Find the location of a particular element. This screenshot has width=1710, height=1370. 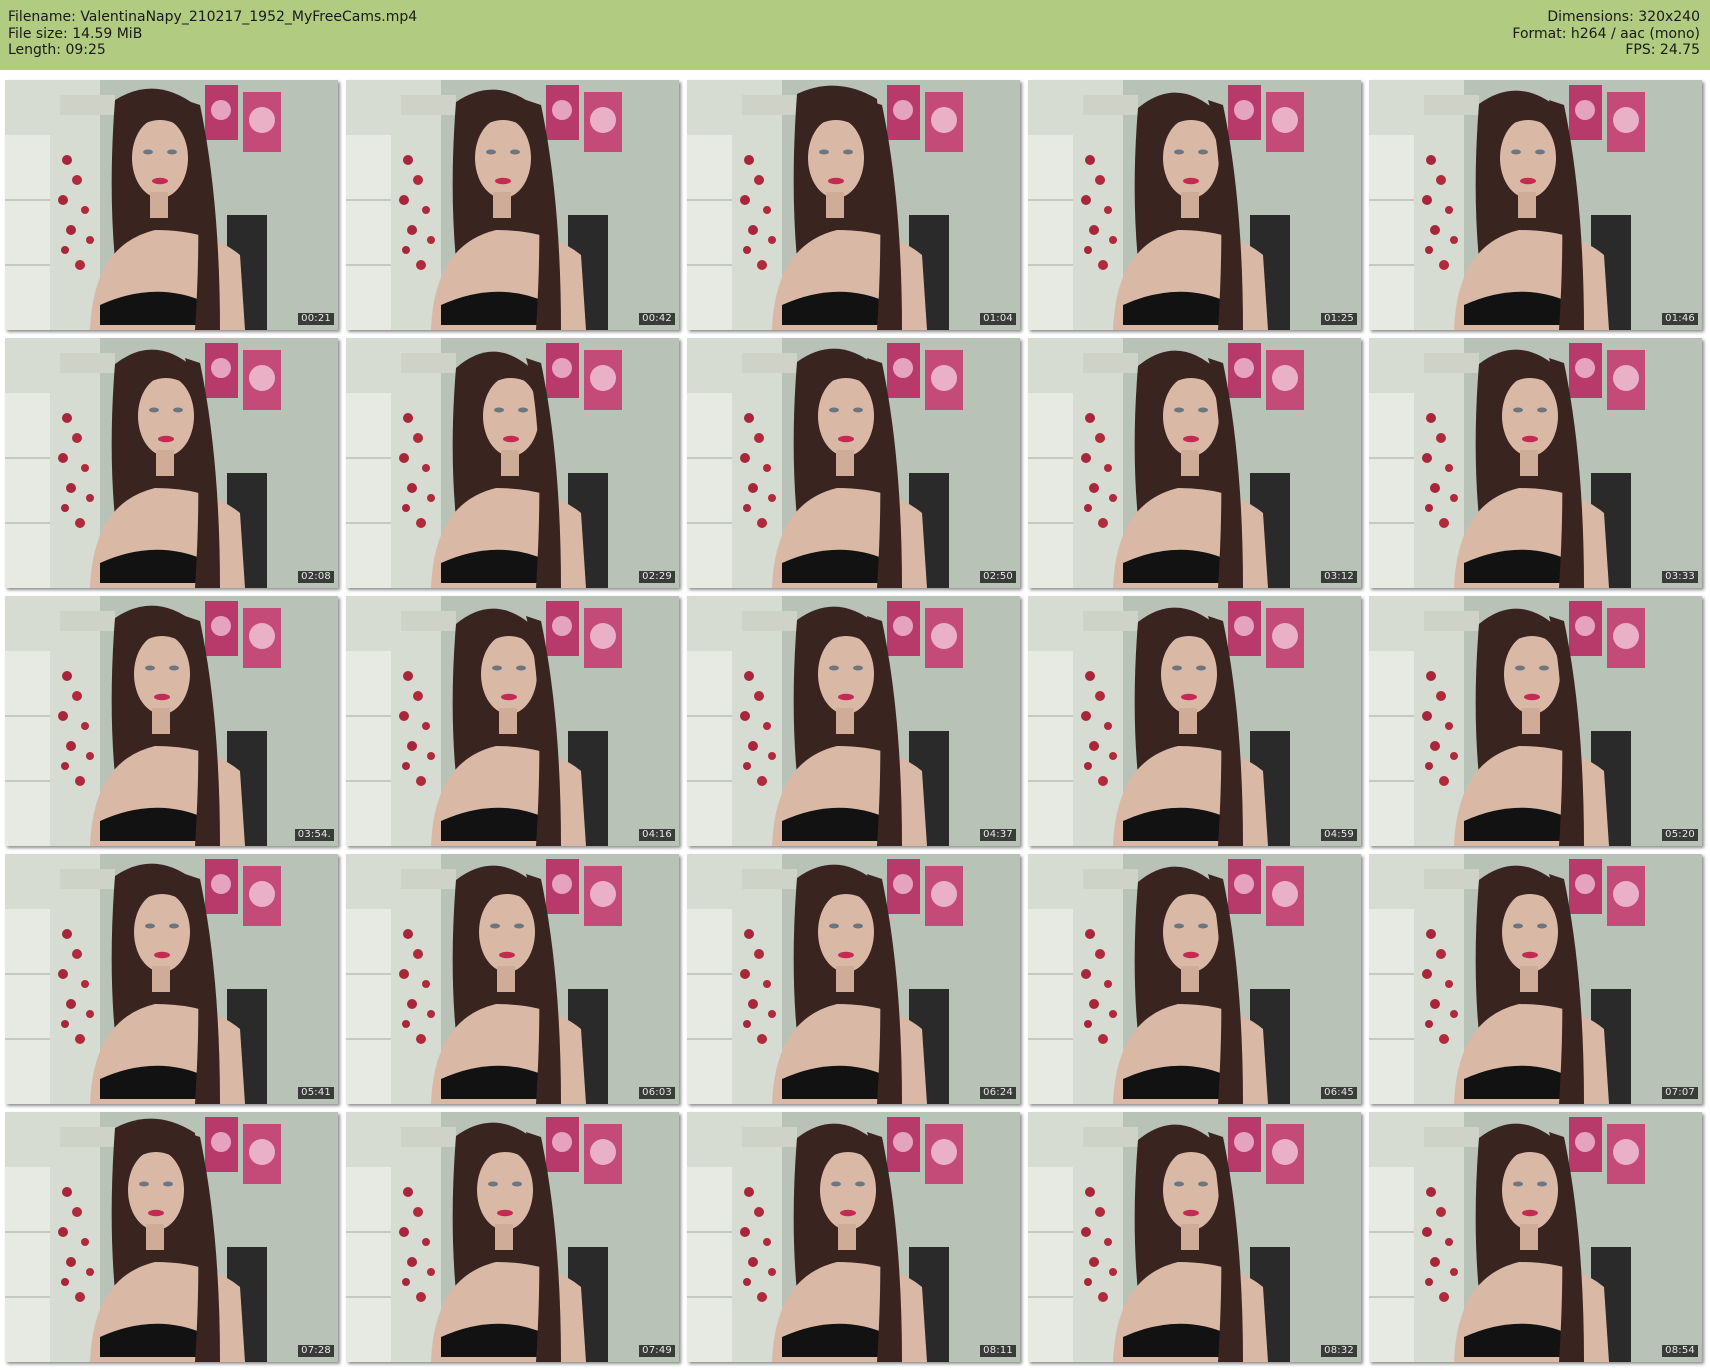

video-thumbnail: 04:37 is located at coordinates (853, 721).